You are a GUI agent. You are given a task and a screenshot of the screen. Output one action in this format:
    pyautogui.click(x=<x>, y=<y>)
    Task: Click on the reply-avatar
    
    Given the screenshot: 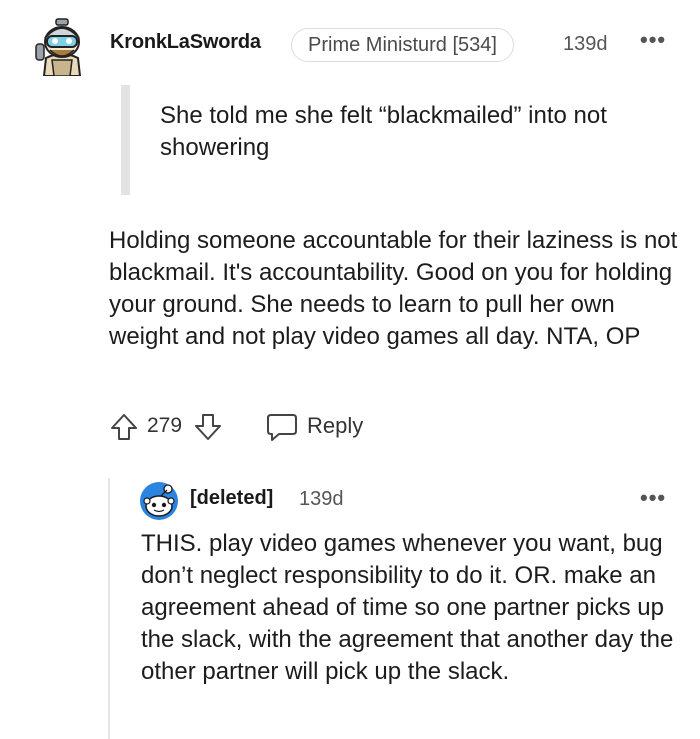 What is the action you would take?
    pyautogui.click(x=159, y=501)
    